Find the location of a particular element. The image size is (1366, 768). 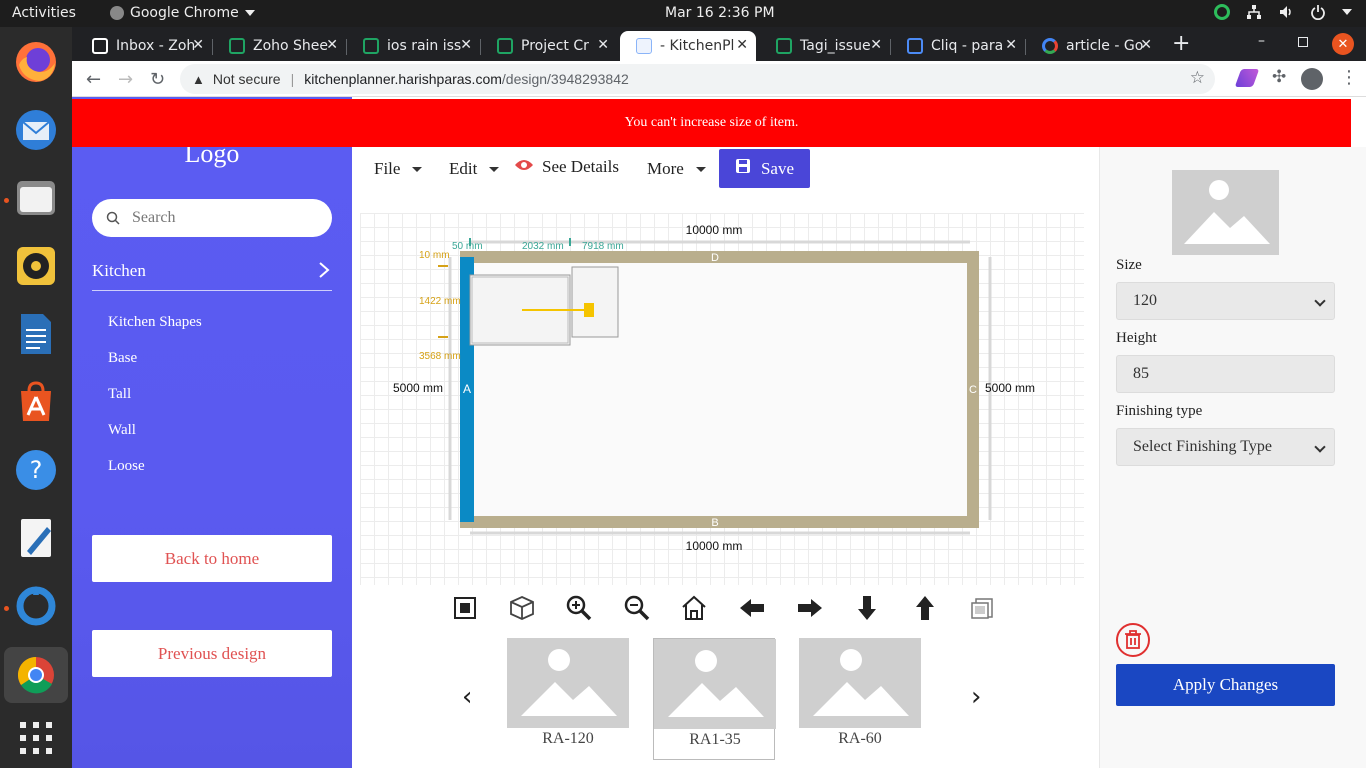

profile-avatar-icon is located at coordinates (1312, 79).